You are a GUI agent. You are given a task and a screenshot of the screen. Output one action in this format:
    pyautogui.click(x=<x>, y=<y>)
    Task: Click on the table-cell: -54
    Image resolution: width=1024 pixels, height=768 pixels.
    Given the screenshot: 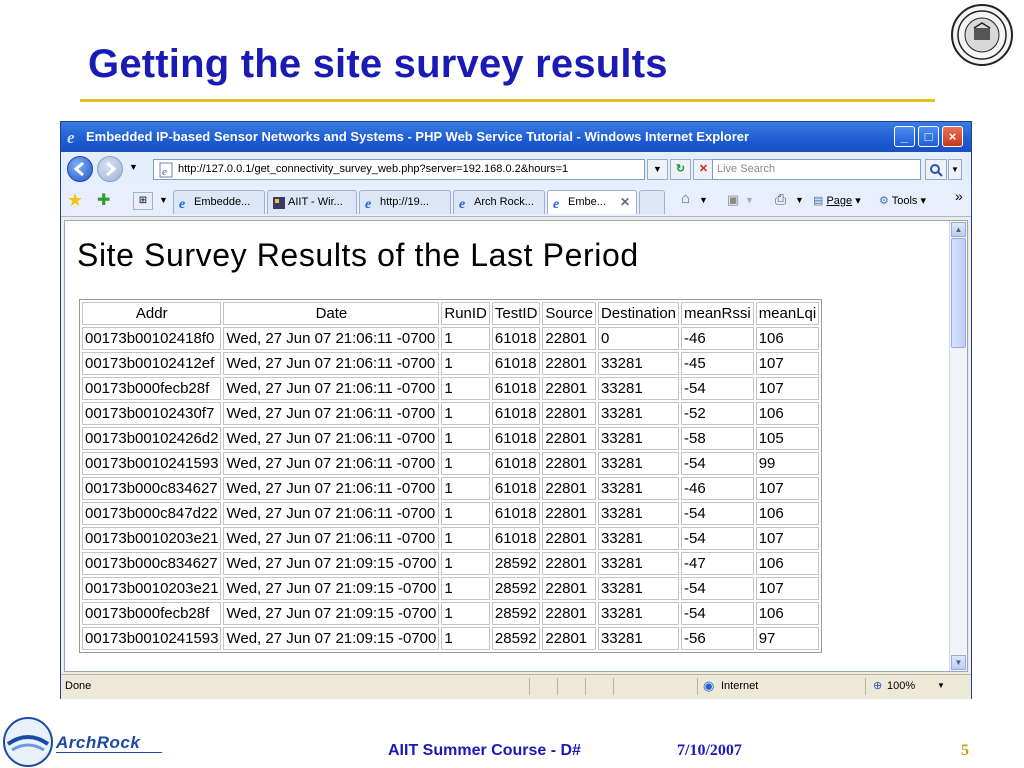 What is the action you would take?
    pyautogui.click(x=717, y=538)
    